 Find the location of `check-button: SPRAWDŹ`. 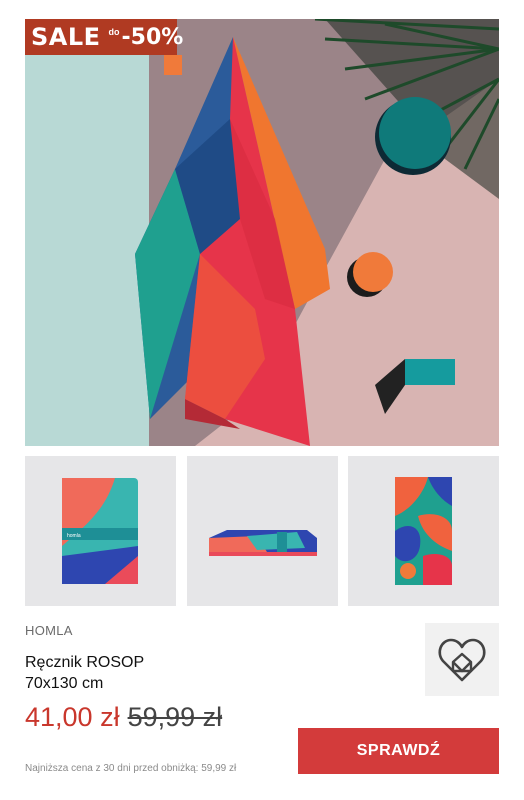

check-button: SPRAWDŹ is located at coordinates (398, 751).